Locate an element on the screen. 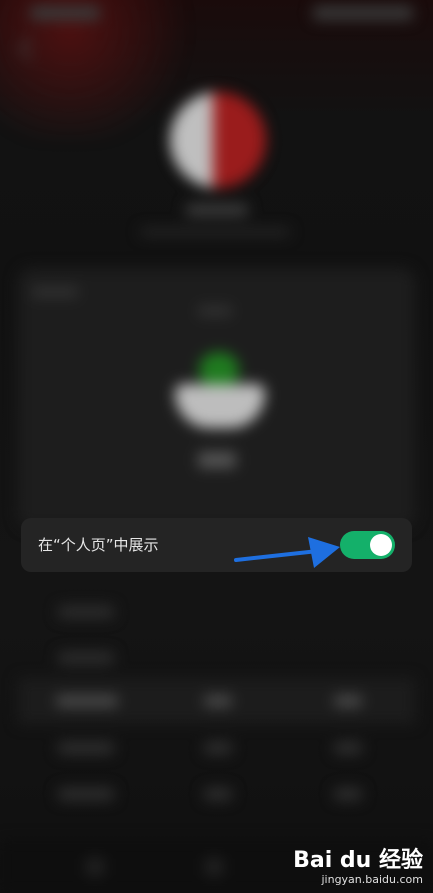 Image resolution: width=433 pixels, height=893 pixels. setting-label: 在“个人页”中展示 is located at coordinates (98, 545).